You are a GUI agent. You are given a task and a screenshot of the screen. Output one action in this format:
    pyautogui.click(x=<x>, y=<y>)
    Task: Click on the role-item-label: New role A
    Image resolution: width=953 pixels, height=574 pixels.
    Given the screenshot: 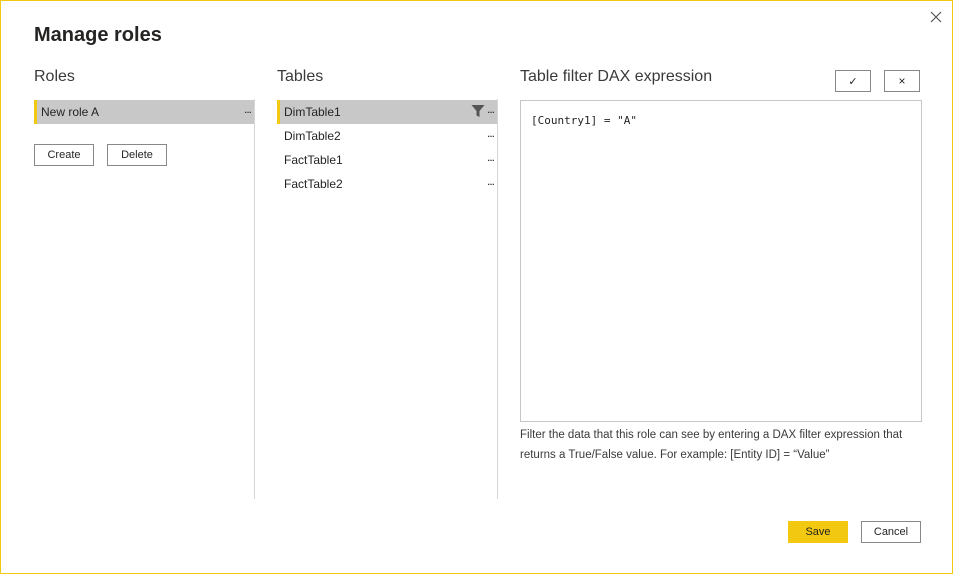 What is the action you would take?
    pyautogui.click(x=70, y=112)
    